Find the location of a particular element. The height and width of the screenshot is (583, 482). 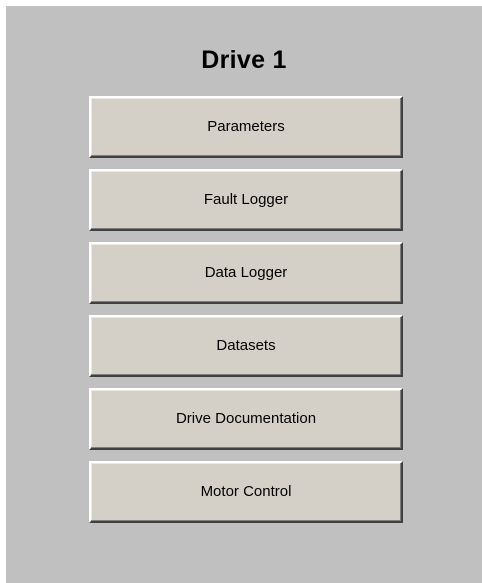

parameters-button: Parameters is located at coordinates (246, 127).